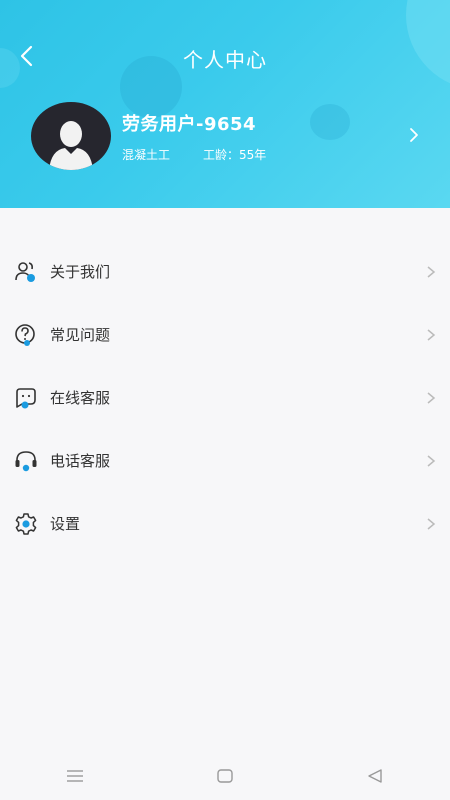 The width and height of the screenshot is (450, 800). Describe the element at coordinates (80, 335) in the screenshot. I see `menu-label: 常见问题` at that location.